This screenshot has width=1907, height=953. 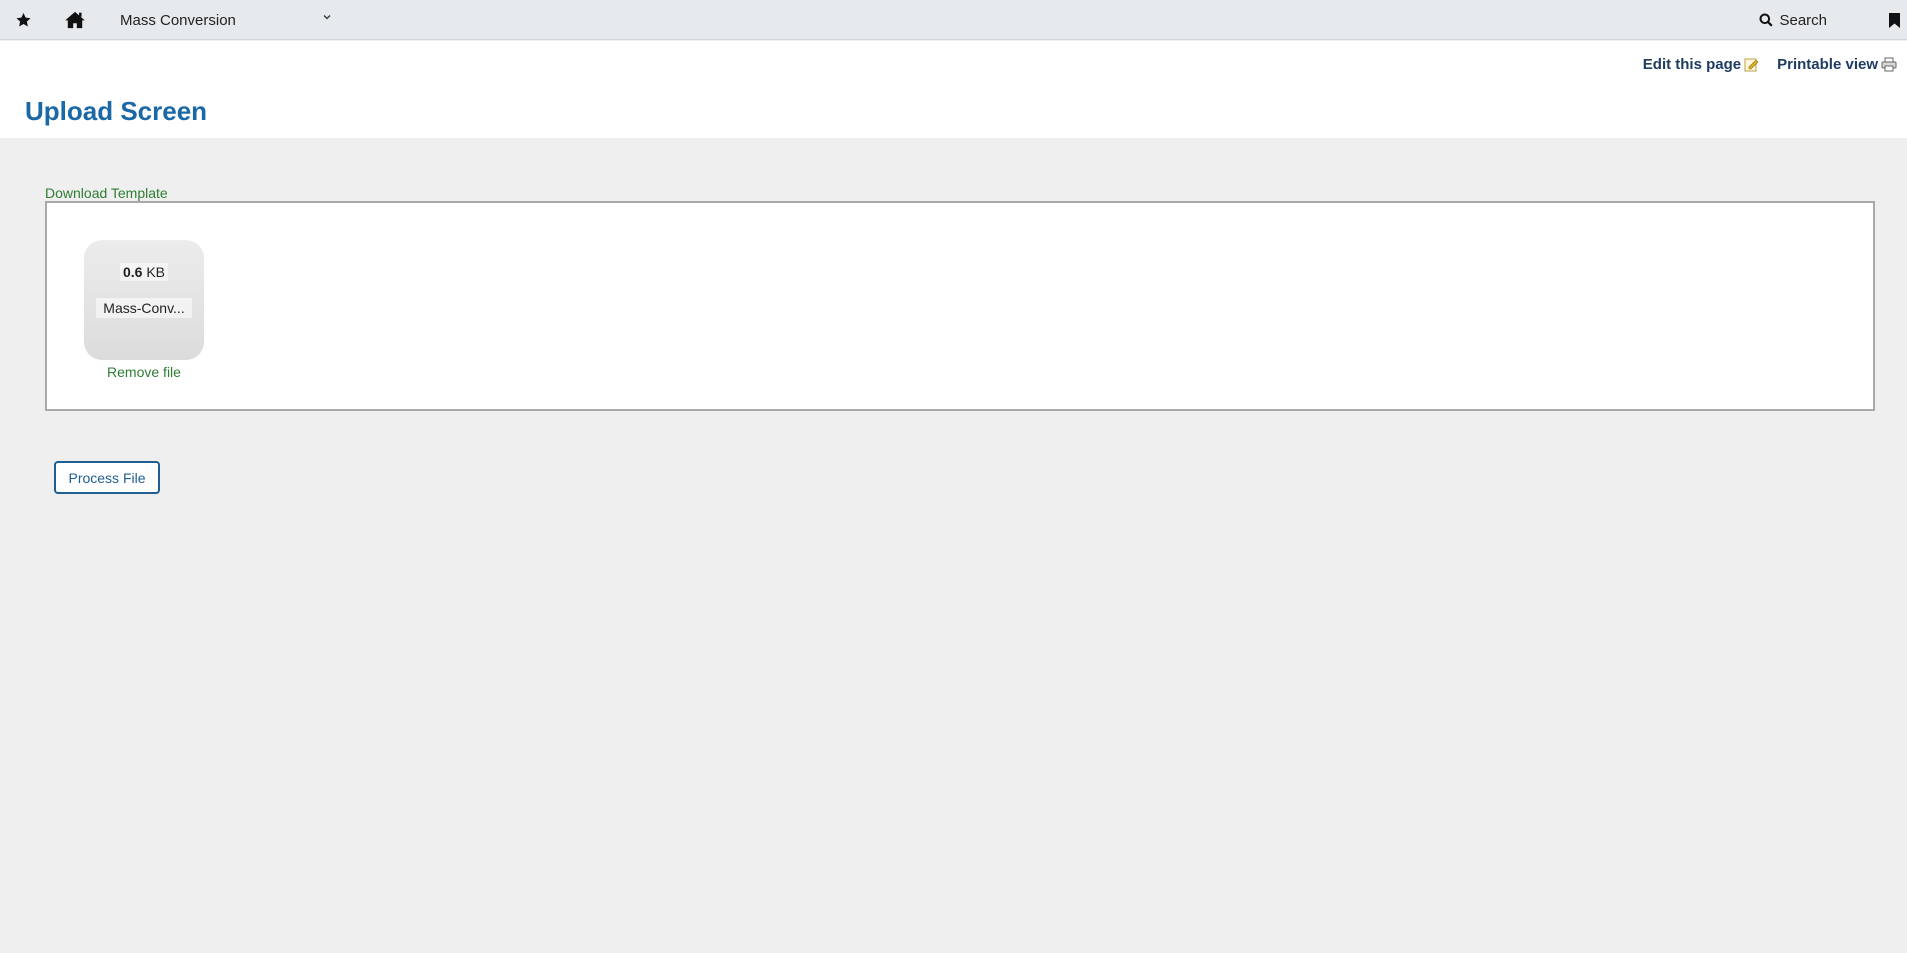 I want to click on process-file-button: Process File, so click(x=107, y=477).